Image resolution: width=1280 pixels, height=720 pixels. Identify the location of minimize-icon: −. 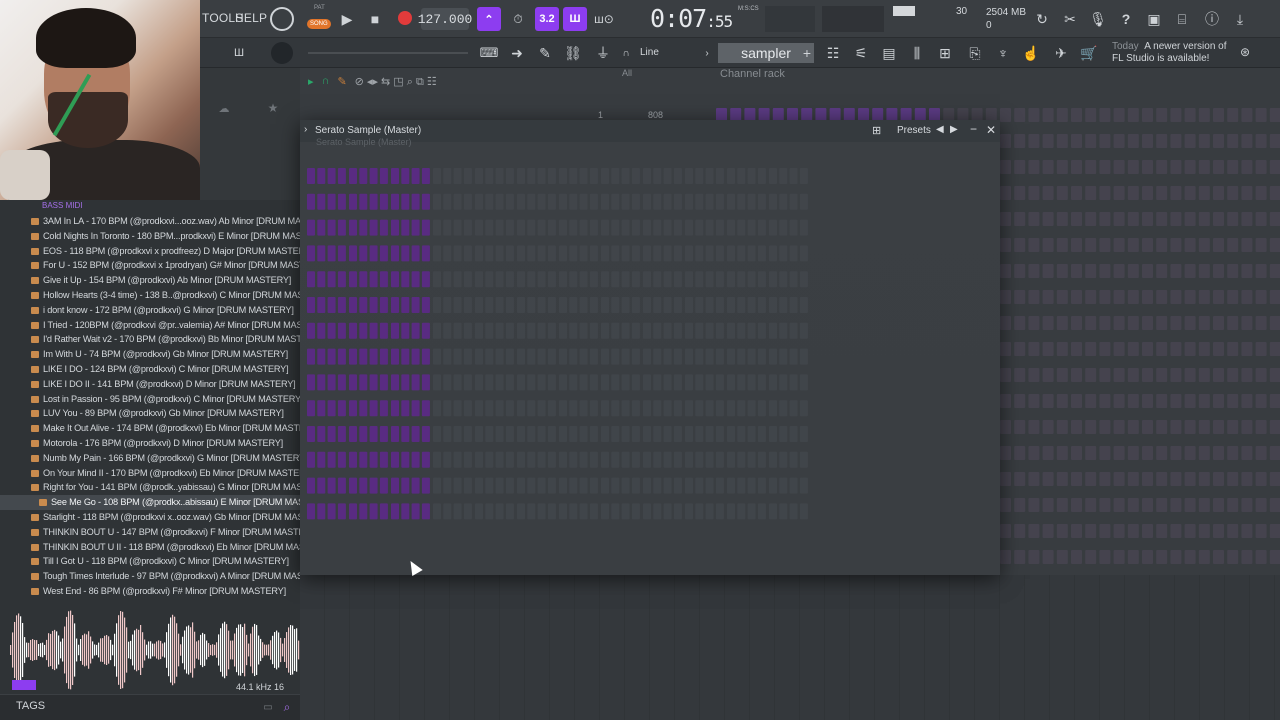
(973, 129).